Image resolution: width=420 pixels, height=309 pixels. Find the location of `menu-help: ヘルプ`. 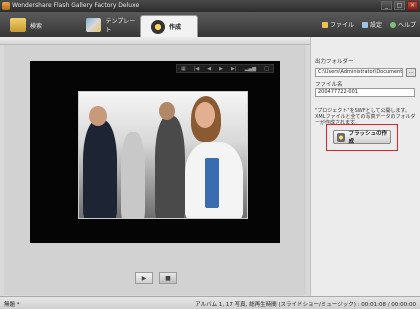

menu-help: ヘルプ is located at coordinates (402, 24).